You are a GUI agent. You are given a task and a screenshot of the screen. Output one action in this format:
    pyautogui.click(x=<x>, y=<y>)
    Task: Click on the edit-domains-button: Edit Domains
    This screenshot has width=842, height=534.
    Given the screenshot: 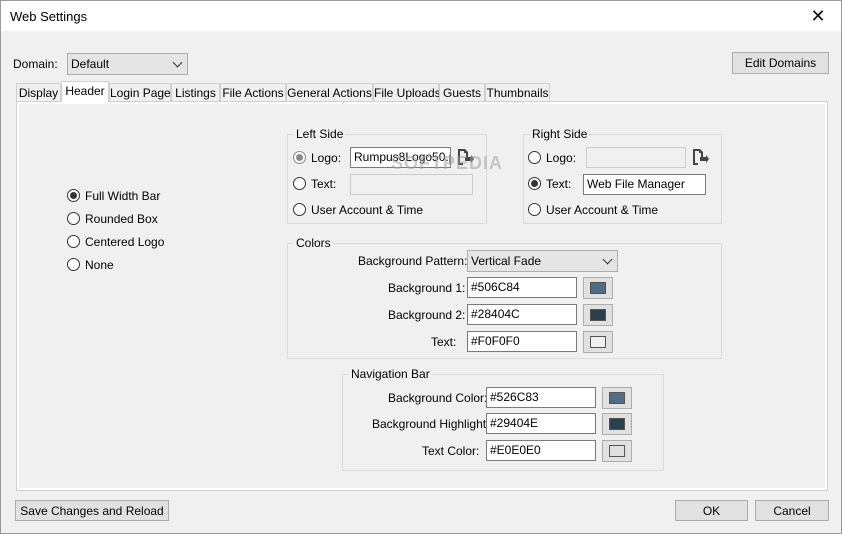 What is the action you would take?
    pyautogui.click(x=780, y=63)
    